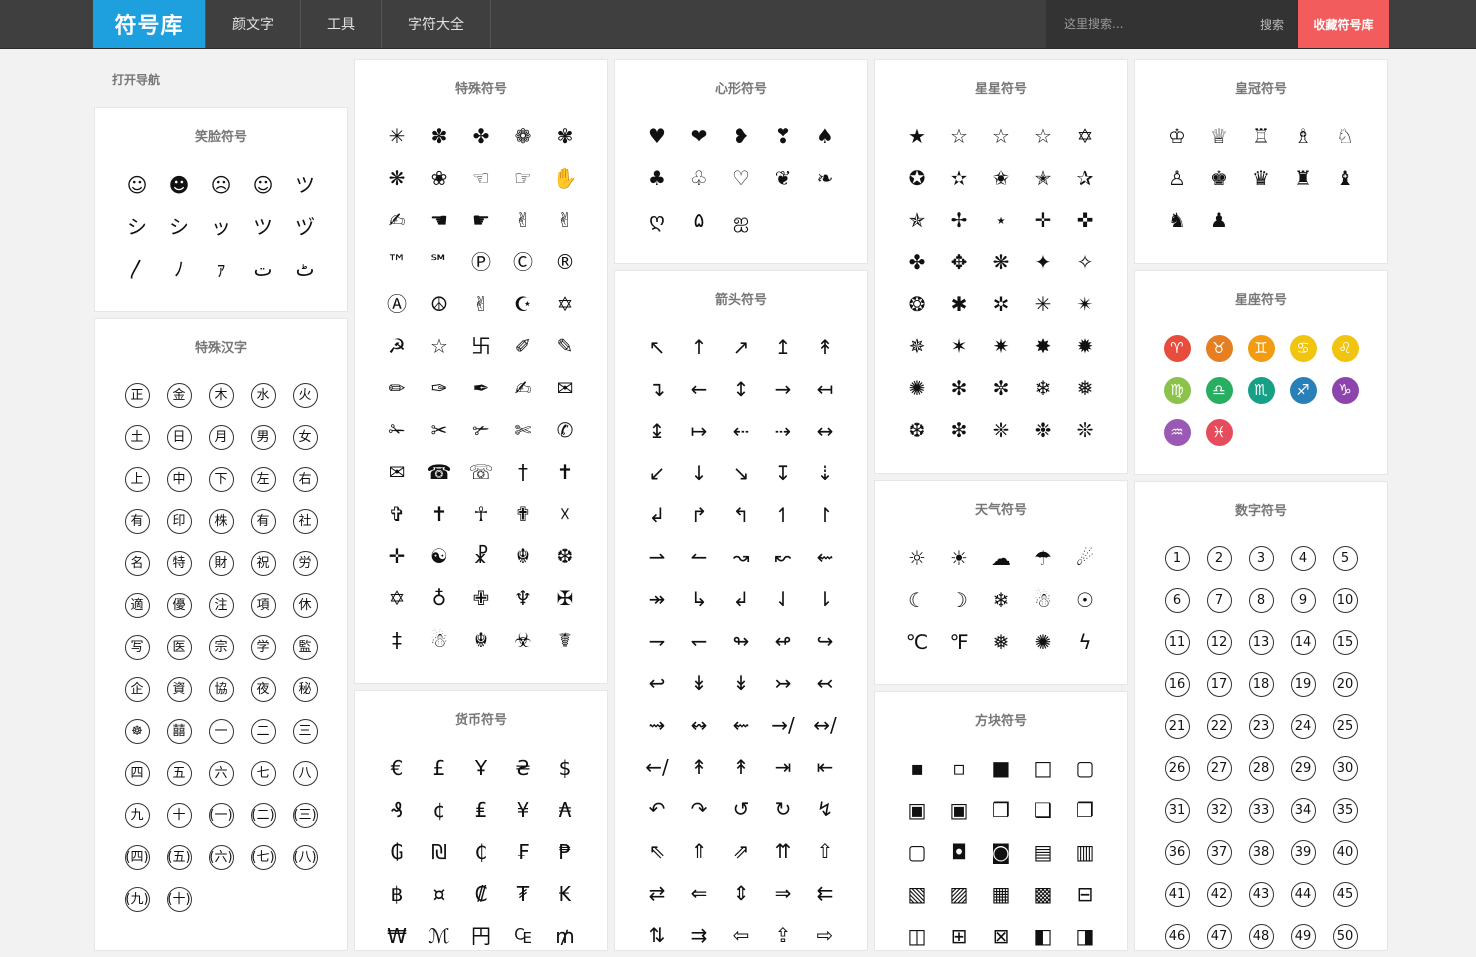 The image size is (1476, 957). I want to click on symbol-heart-2: ❥, so click(741, 136).